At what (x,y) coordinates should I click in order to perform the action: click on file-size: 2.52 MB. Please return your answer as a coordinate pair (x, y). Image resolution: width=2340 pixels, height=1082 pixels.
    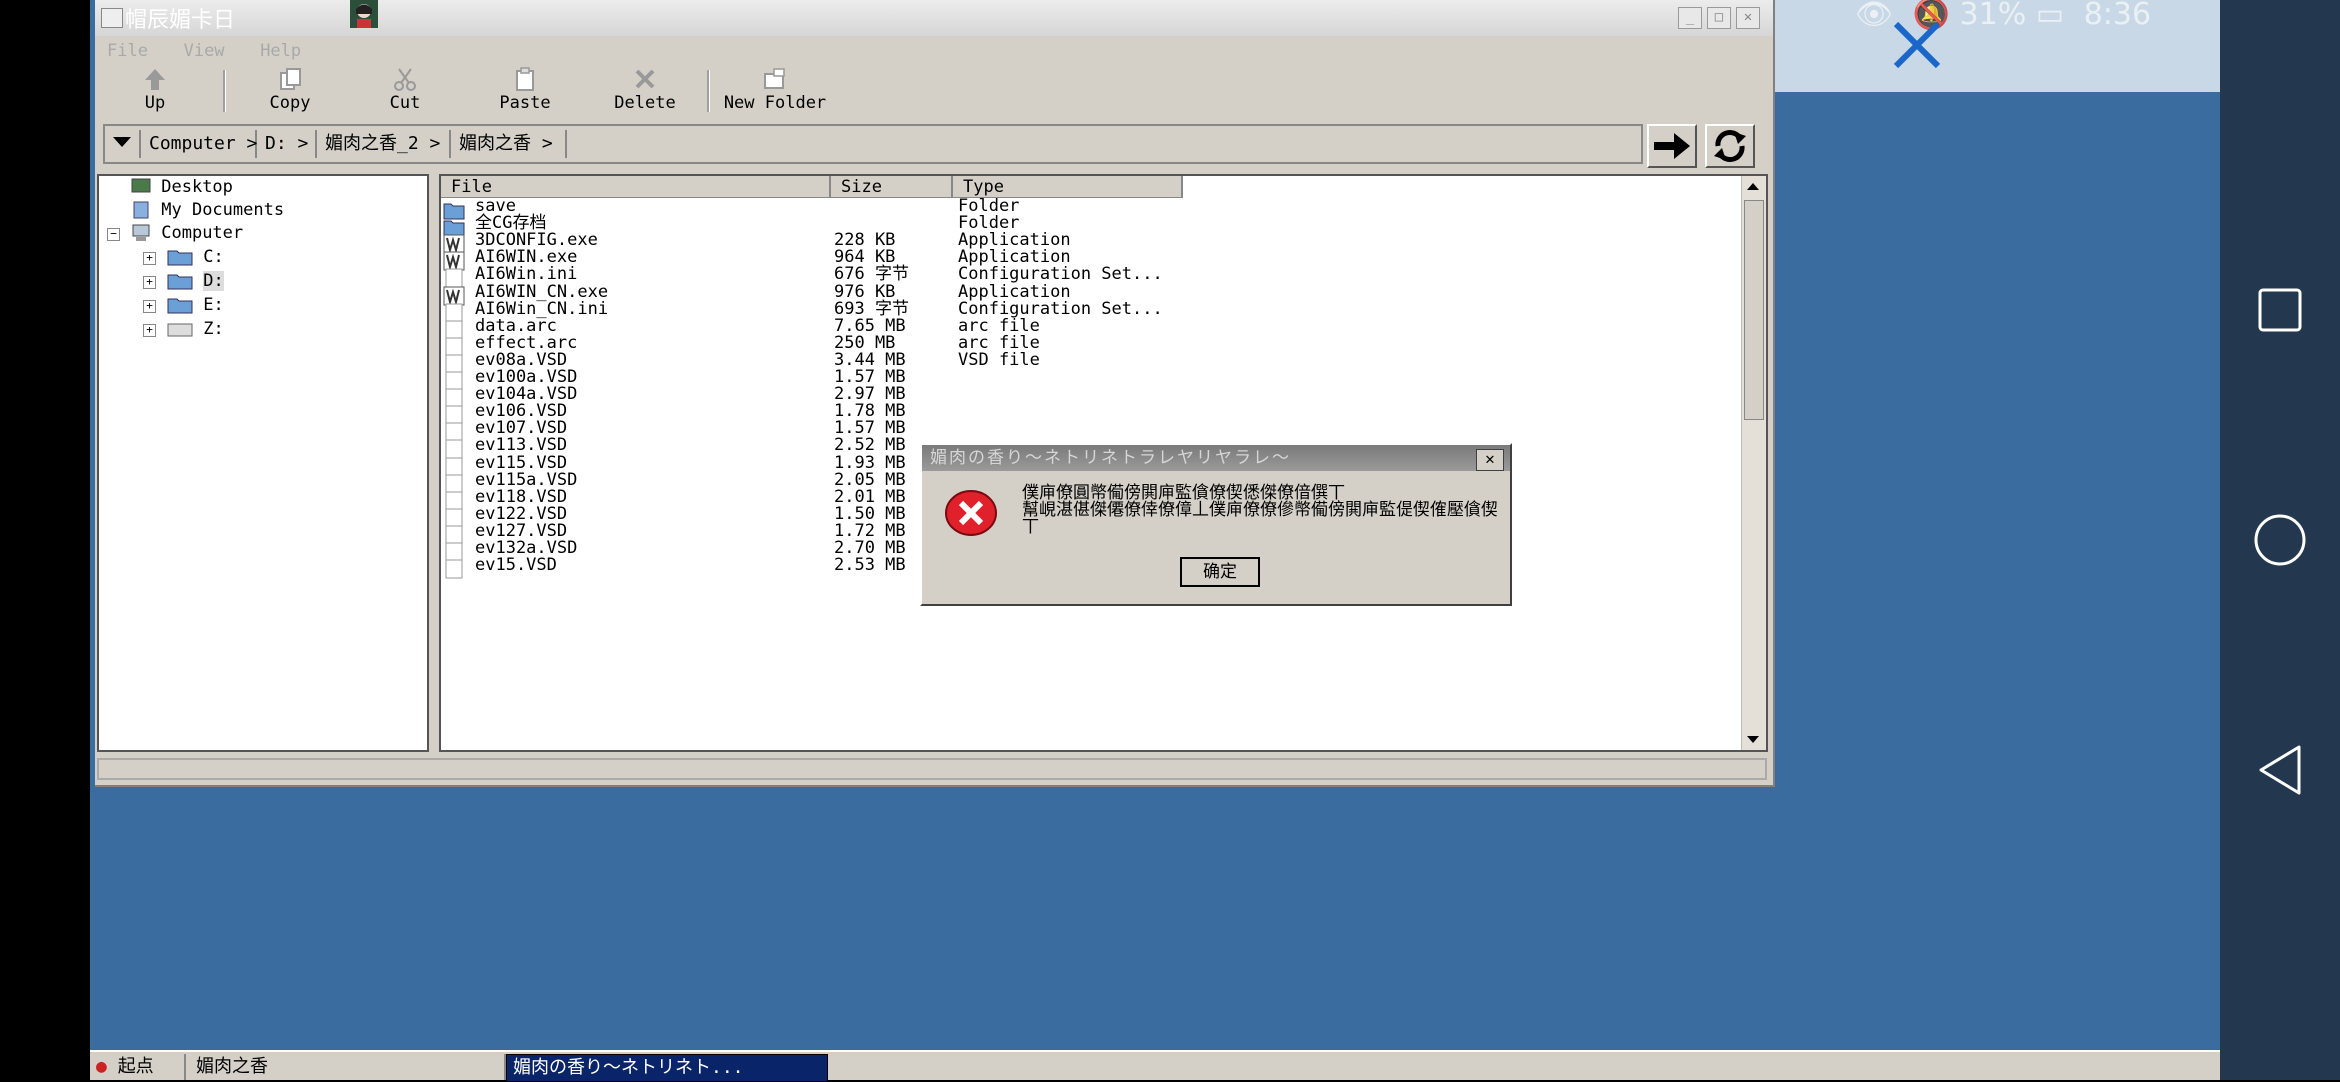
    Looking at the image, I should click on (870, 445).